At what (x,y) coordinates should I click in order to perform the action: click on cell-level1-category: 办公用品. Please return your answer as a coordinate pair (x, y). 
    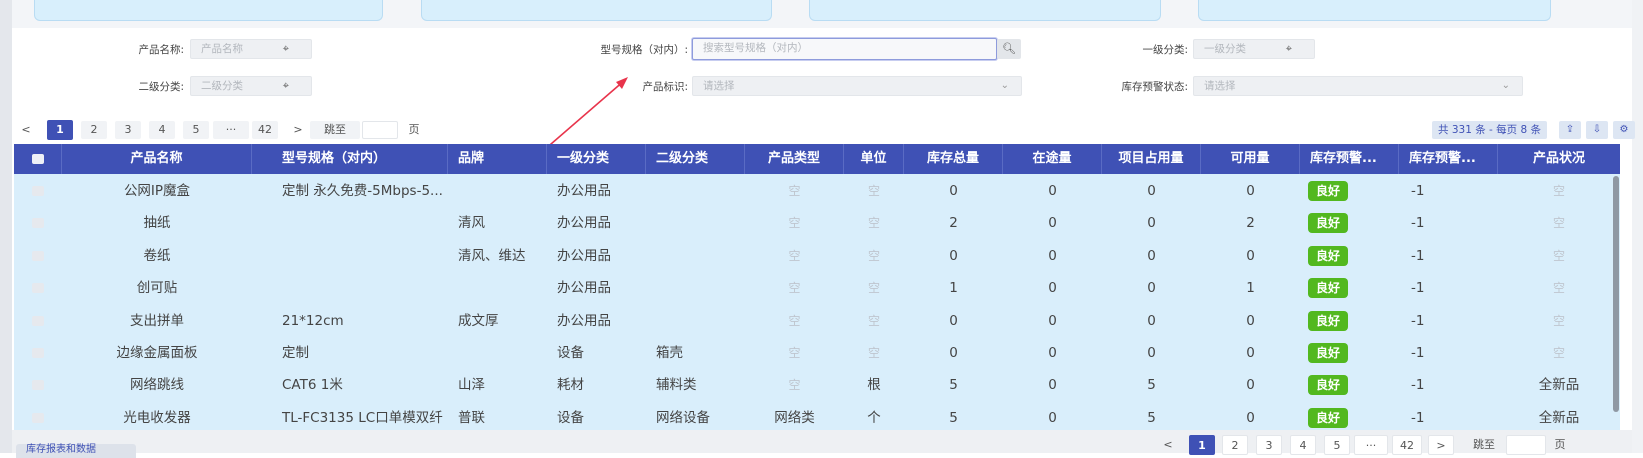
    Looking at the image, I should click on (584, 191).